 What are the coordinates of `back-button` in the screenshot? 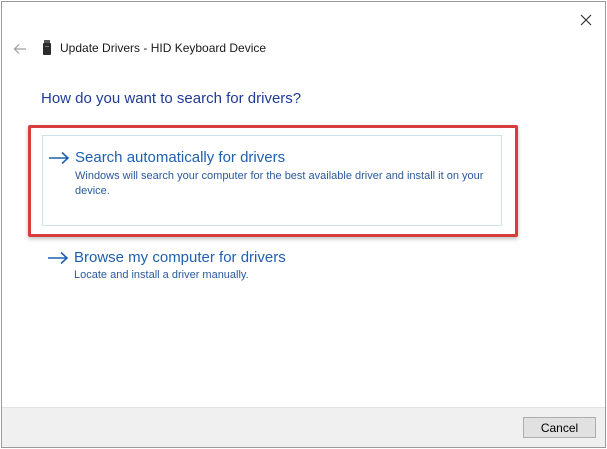 It's located at (20, 49).